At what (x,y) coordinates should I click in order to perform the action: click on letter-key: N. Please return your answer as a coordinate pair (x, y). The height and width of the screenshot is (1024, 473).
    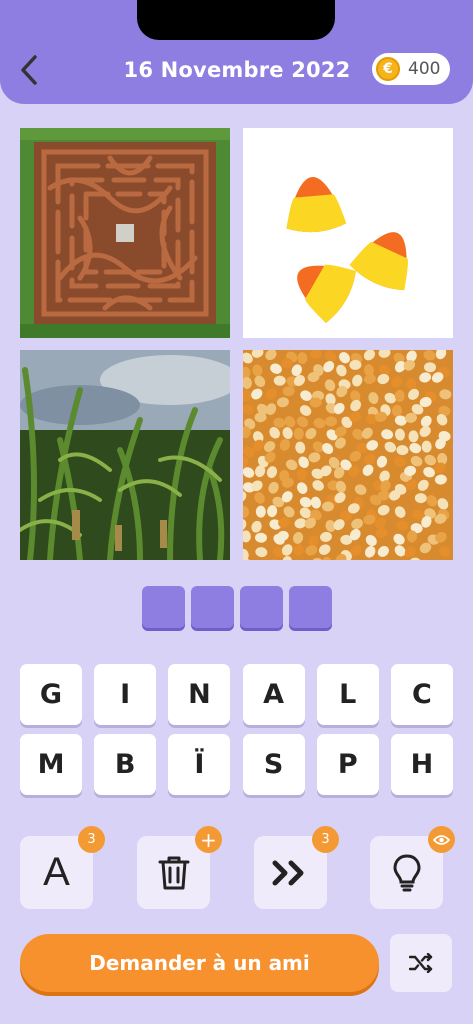
    Looking at the image, I should click on (199, 694).